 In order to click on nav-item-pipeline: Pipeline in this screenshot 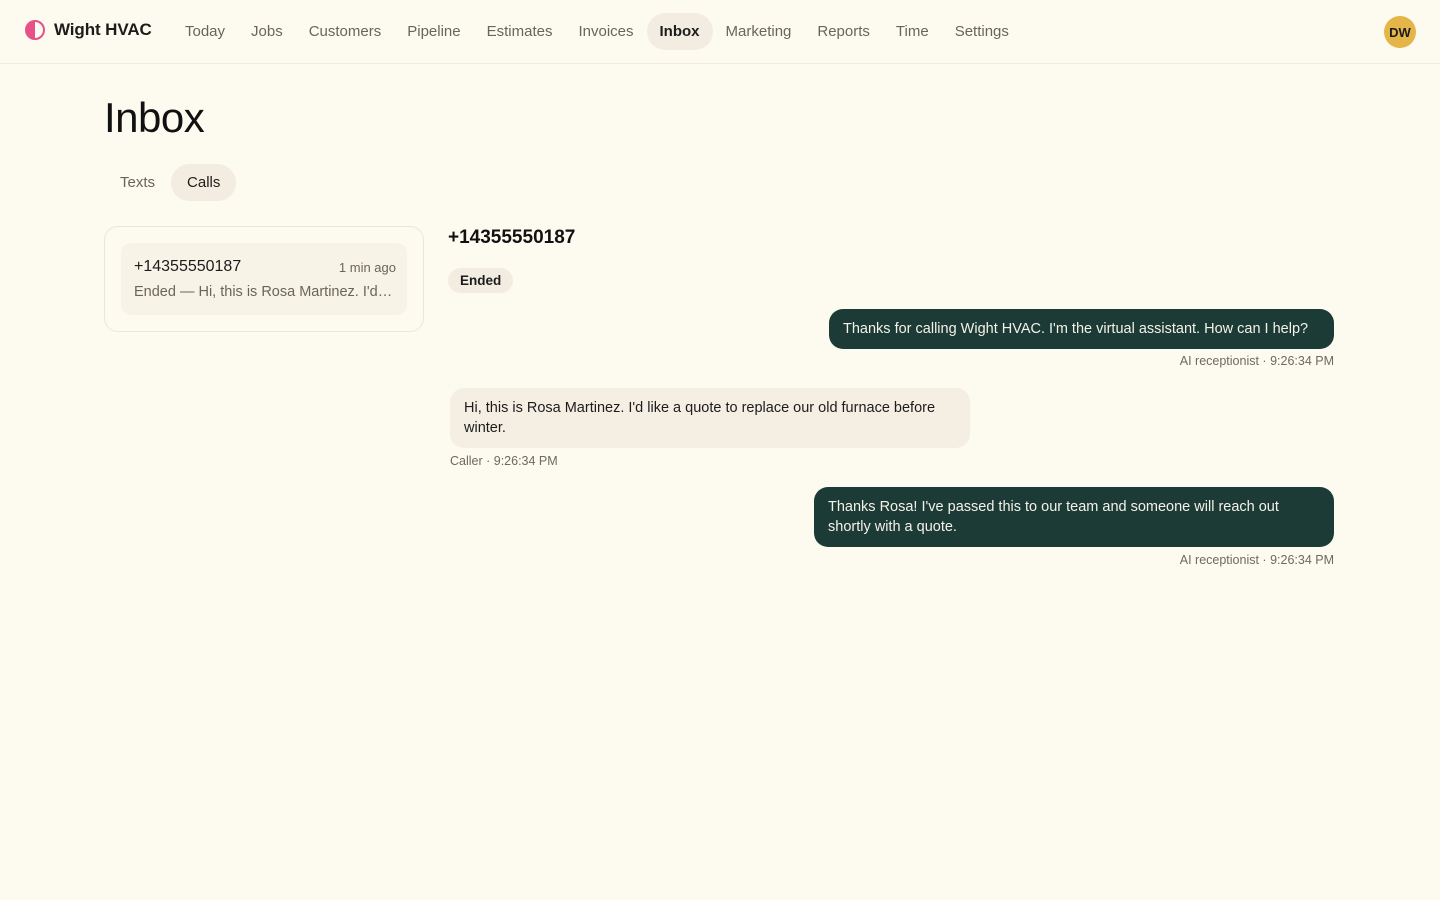, I will do `click(433, 31)`.